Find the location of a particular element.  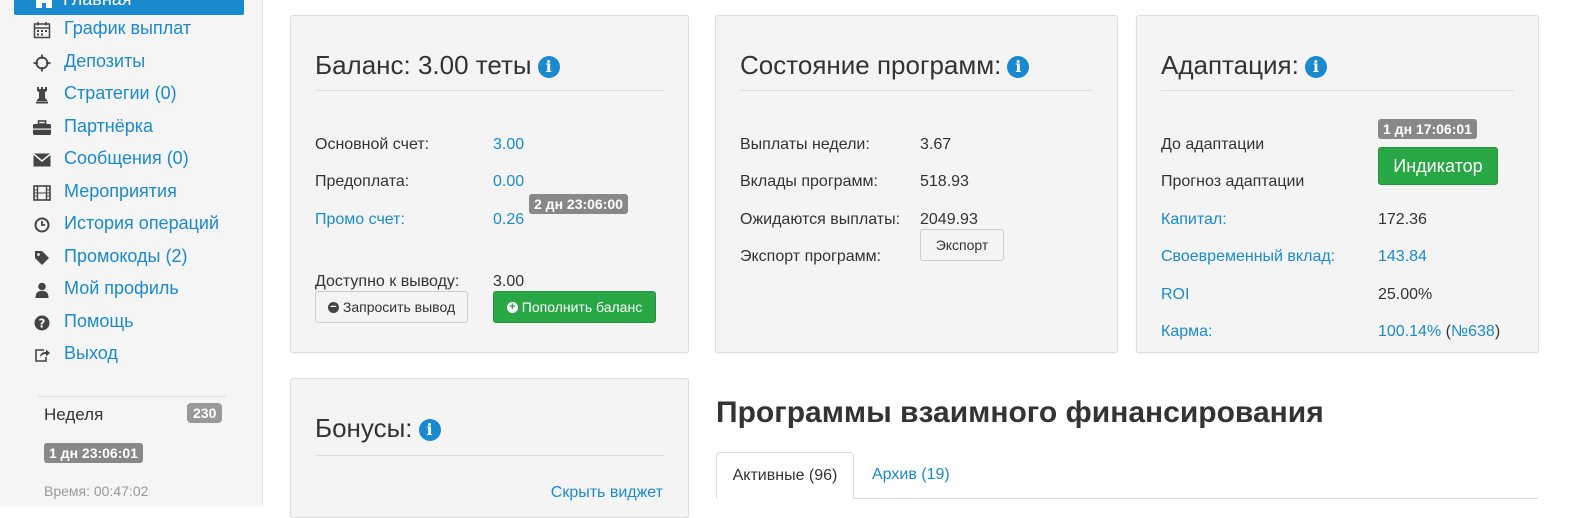

week-payouts-label: Выплаты недели: is located at coordinates (805, 144).